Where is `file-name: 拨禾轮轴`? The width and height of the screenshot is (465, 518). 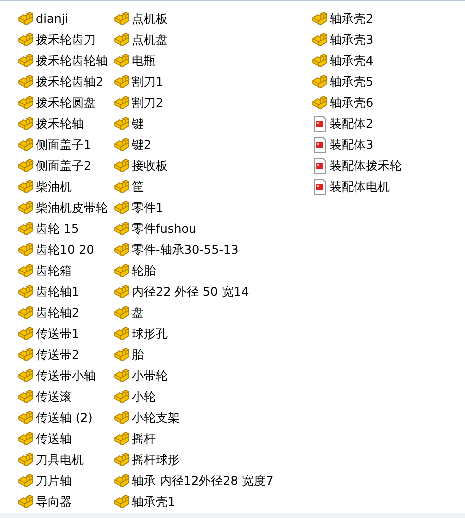 file-name: 拨禾轮轴 is located at coordinates (60, 124).